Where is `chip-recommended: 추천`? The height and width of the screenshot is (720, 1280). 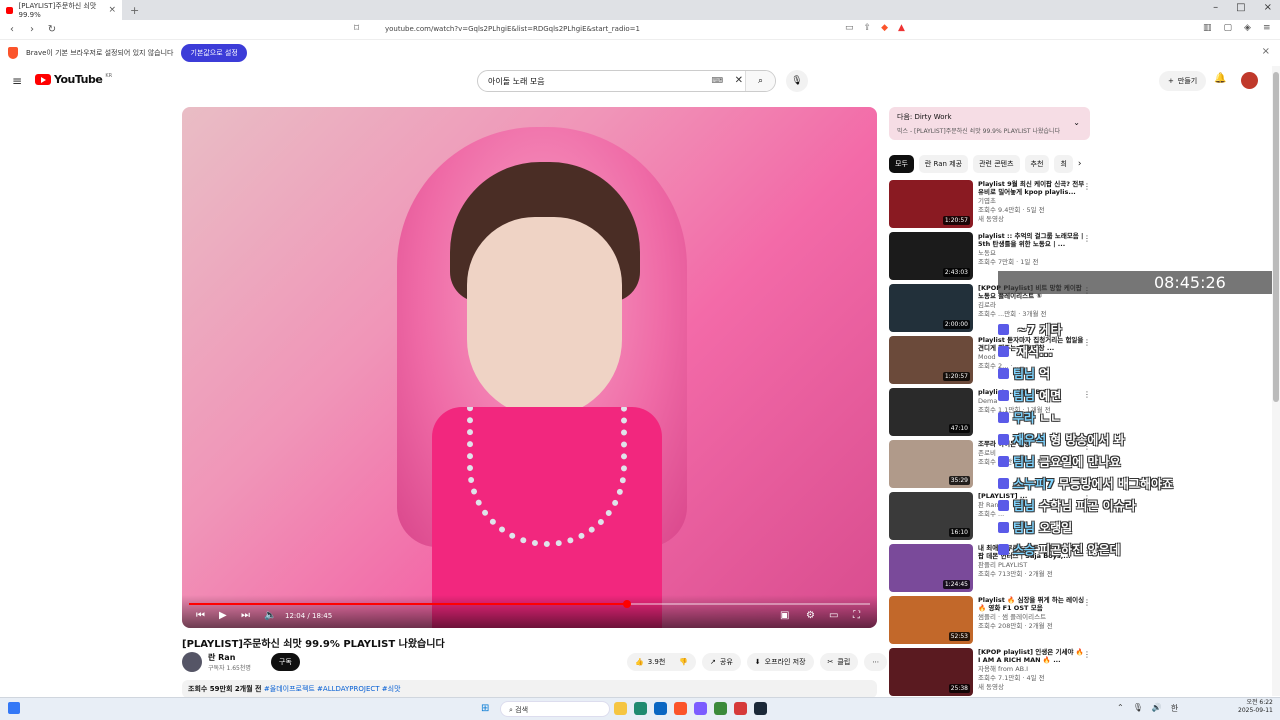 chip-recommended: 추천 is located at coordinates (1037, 164).